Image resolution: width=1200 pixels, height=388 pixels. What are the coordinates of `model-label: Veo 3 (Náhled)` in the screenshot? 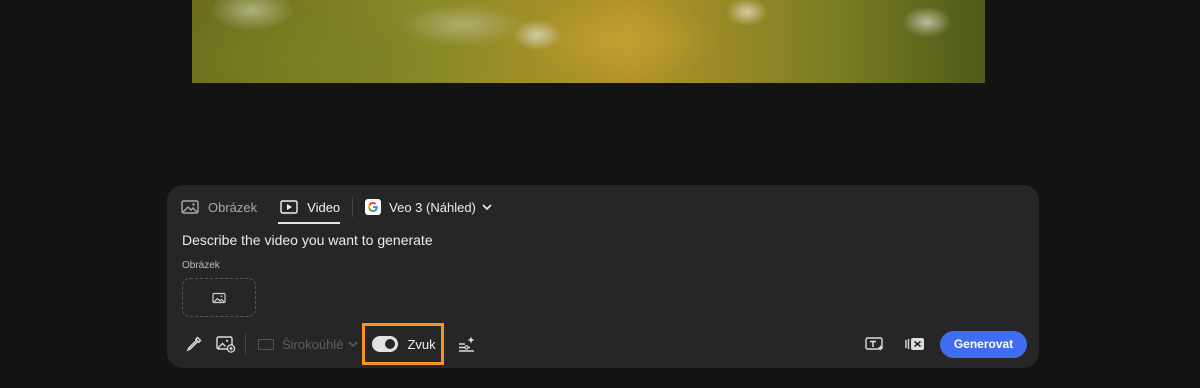 It's located at (432, 207).